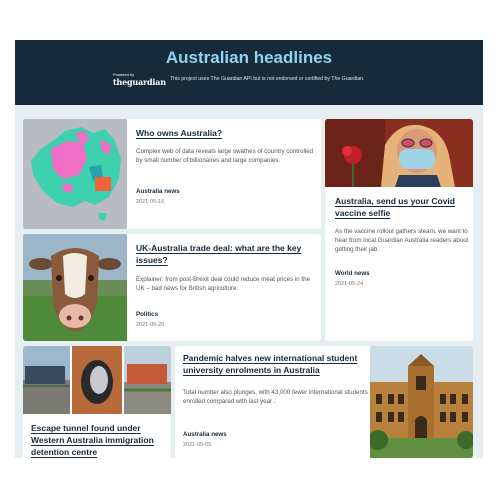 The height and width of the screenshot is (498, 498). I want to click on article-date: 2021-05-20, so click(150, 325).